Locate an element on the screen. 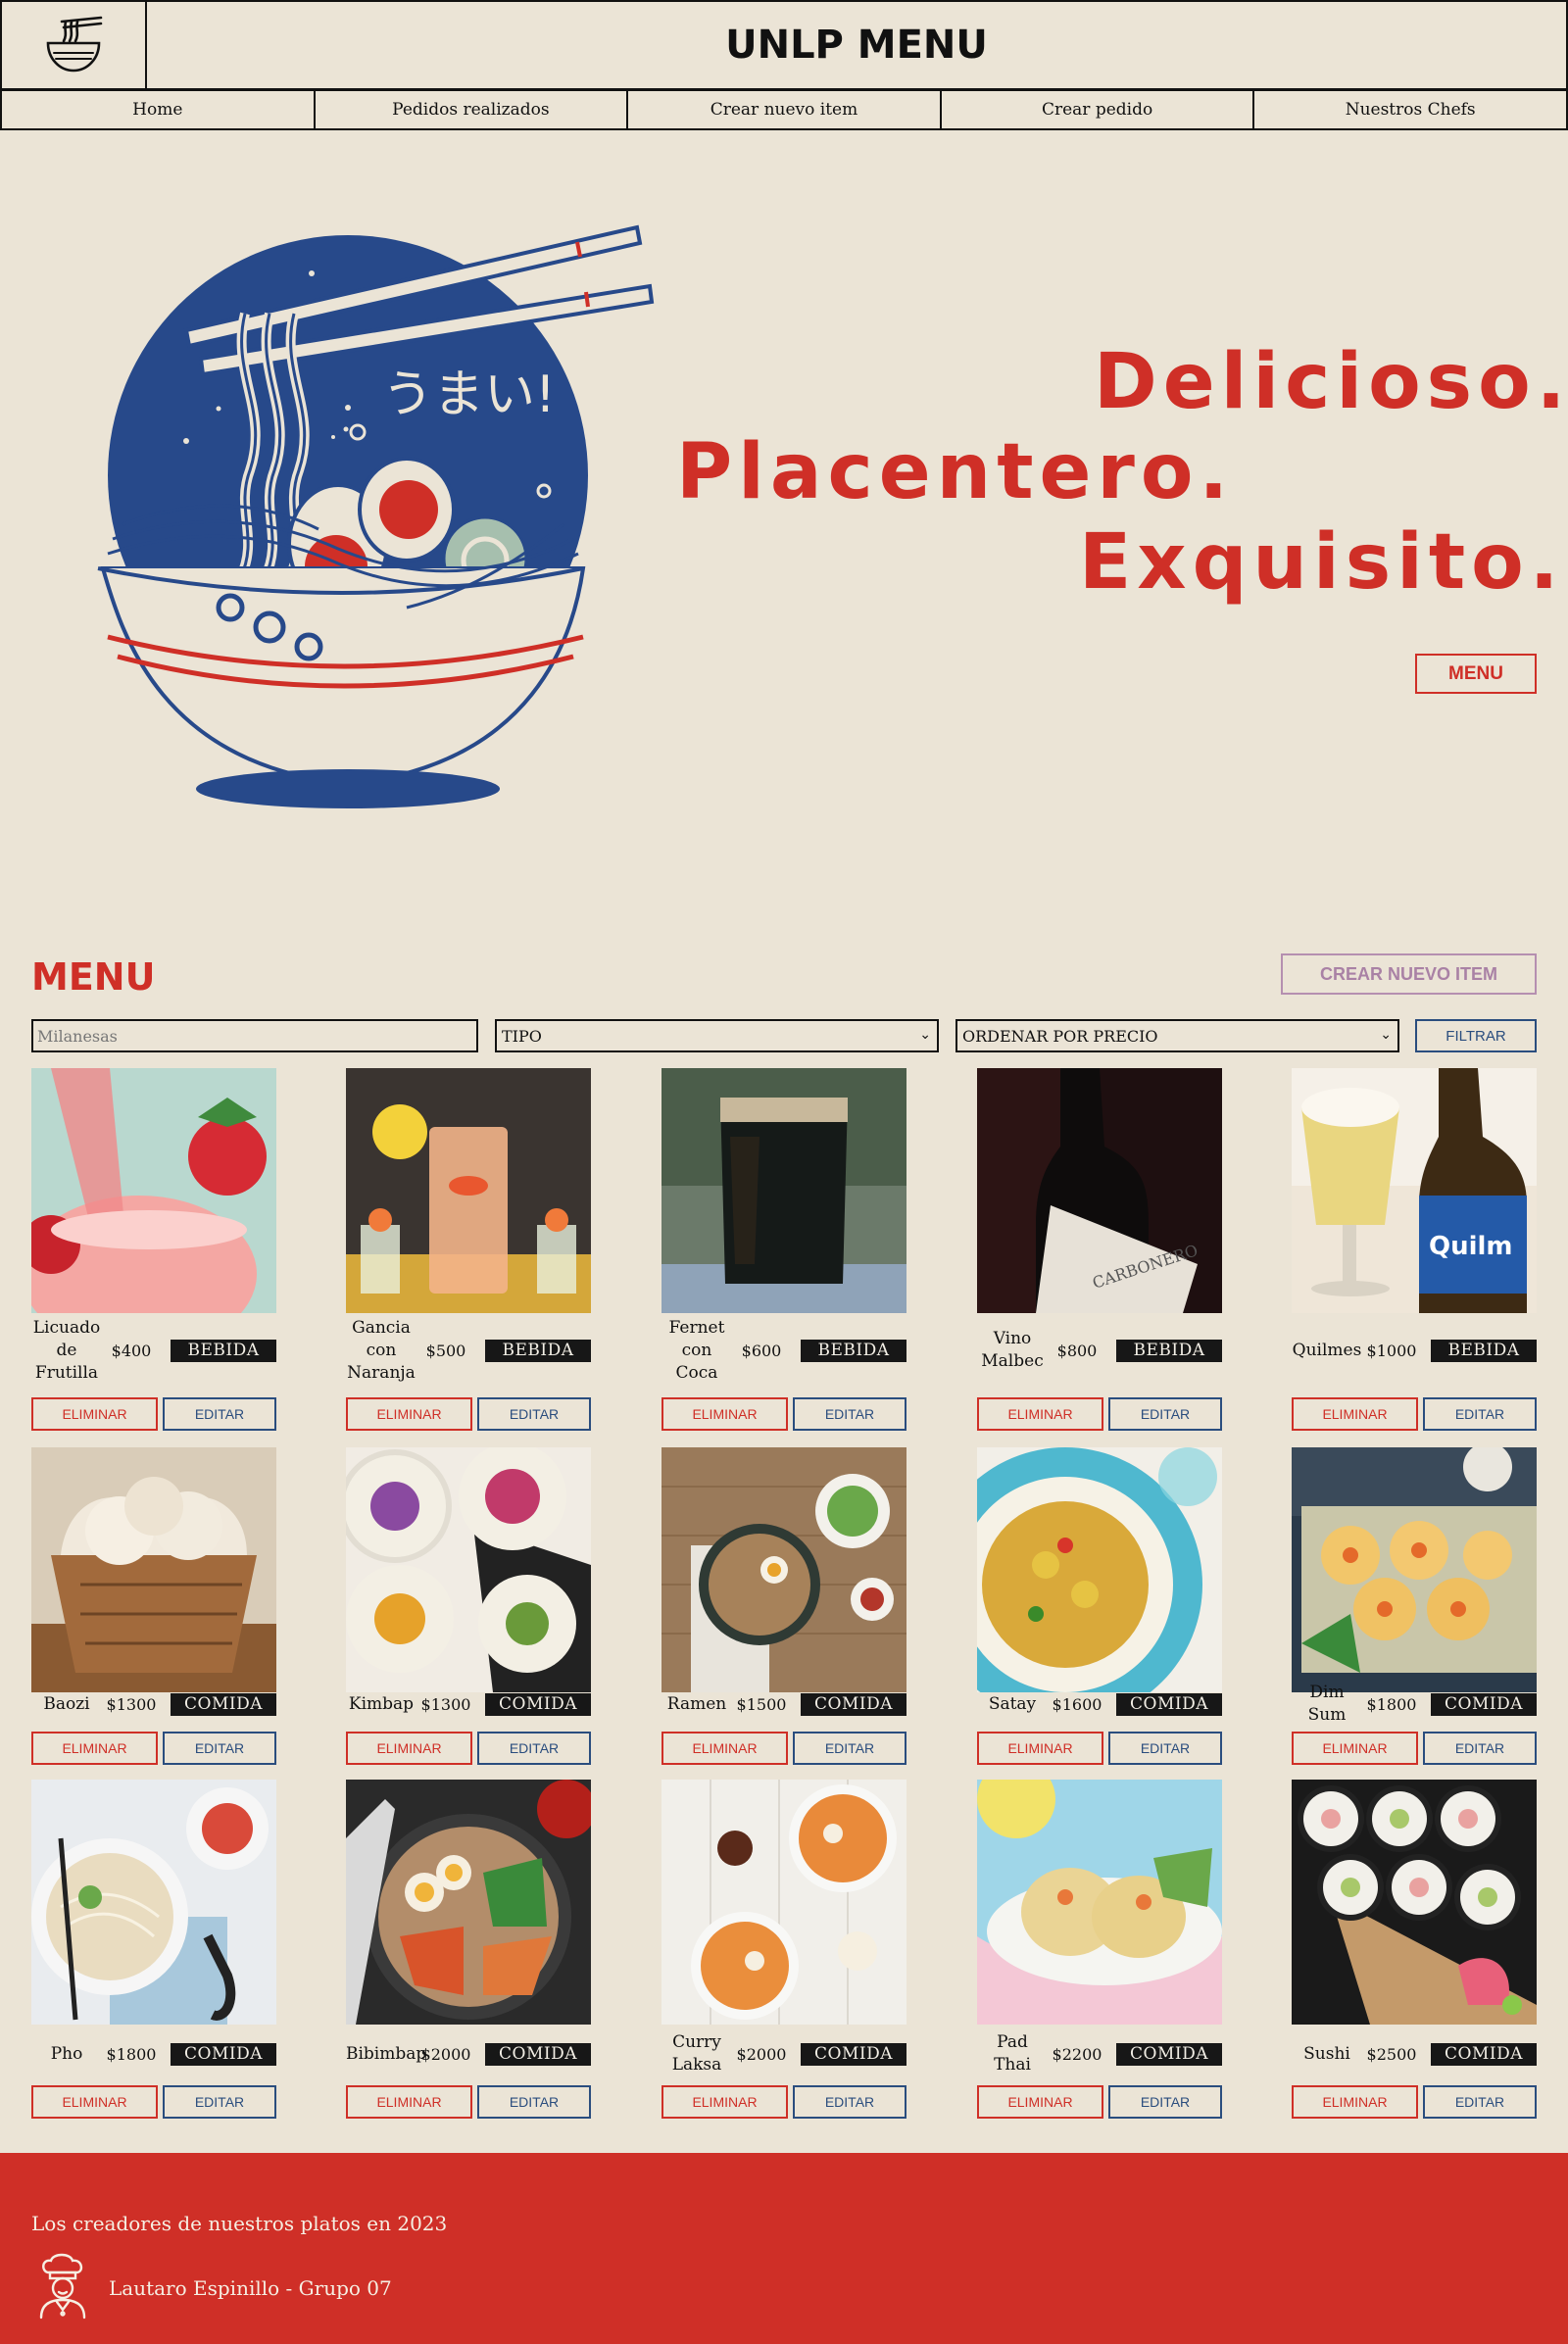 This screenshot has height=2344, width=1568. item-name: Ramen is located at coordinates (696, 1704).